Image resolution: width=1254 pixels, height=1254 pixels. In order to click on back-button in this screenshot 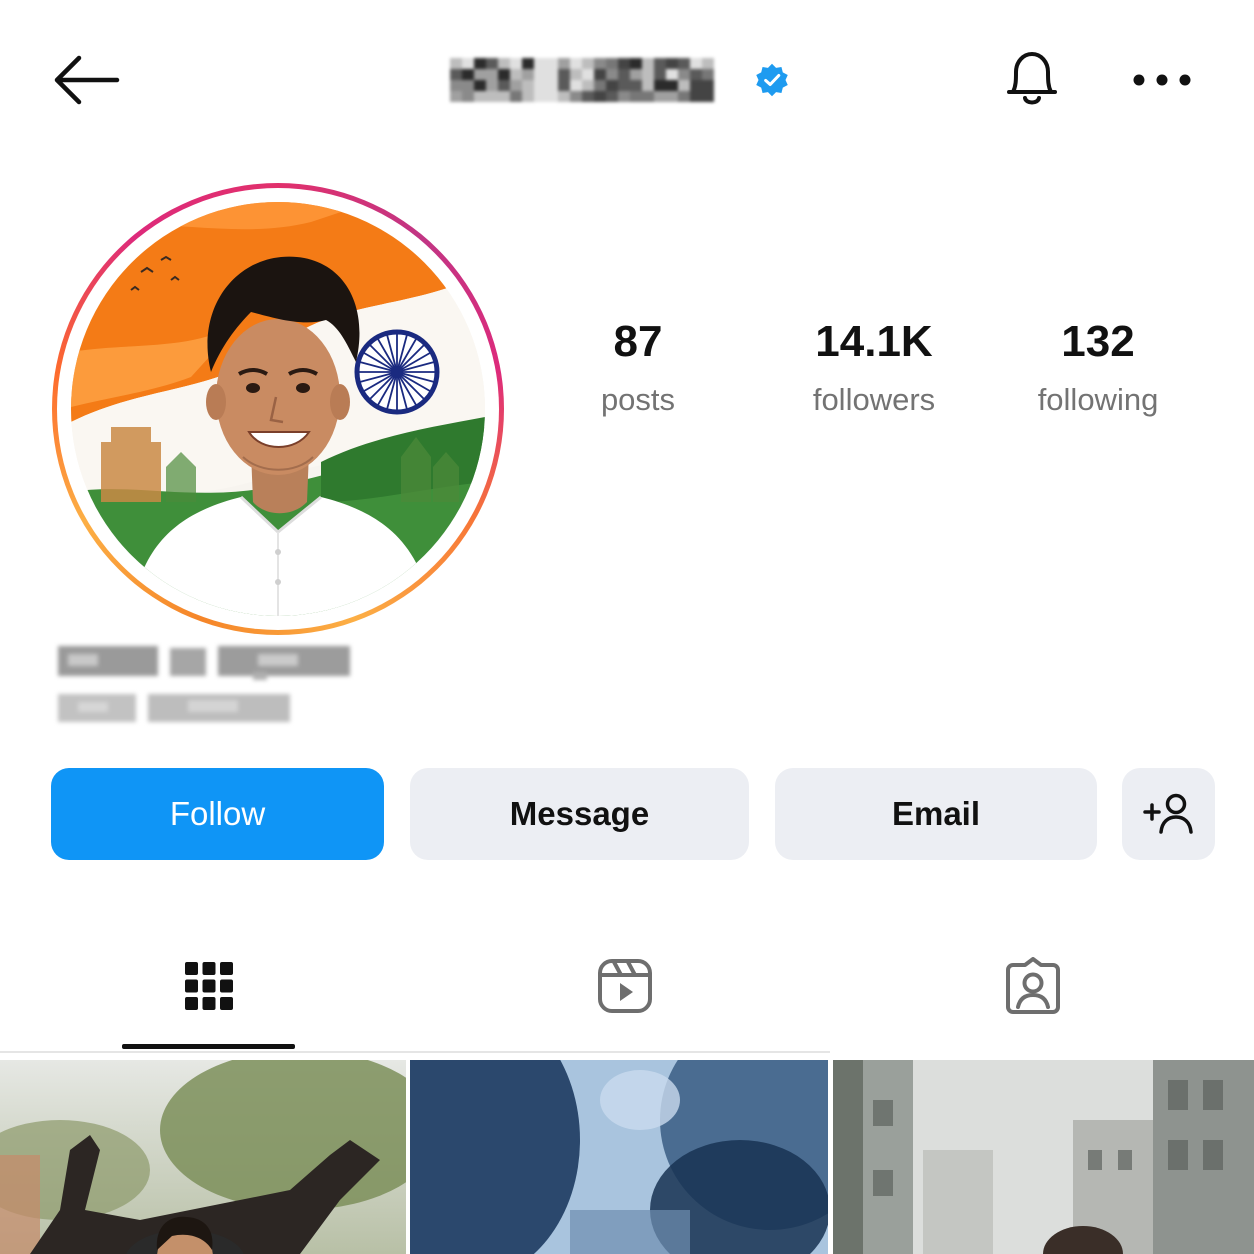, I will do `click(86, 80)`.